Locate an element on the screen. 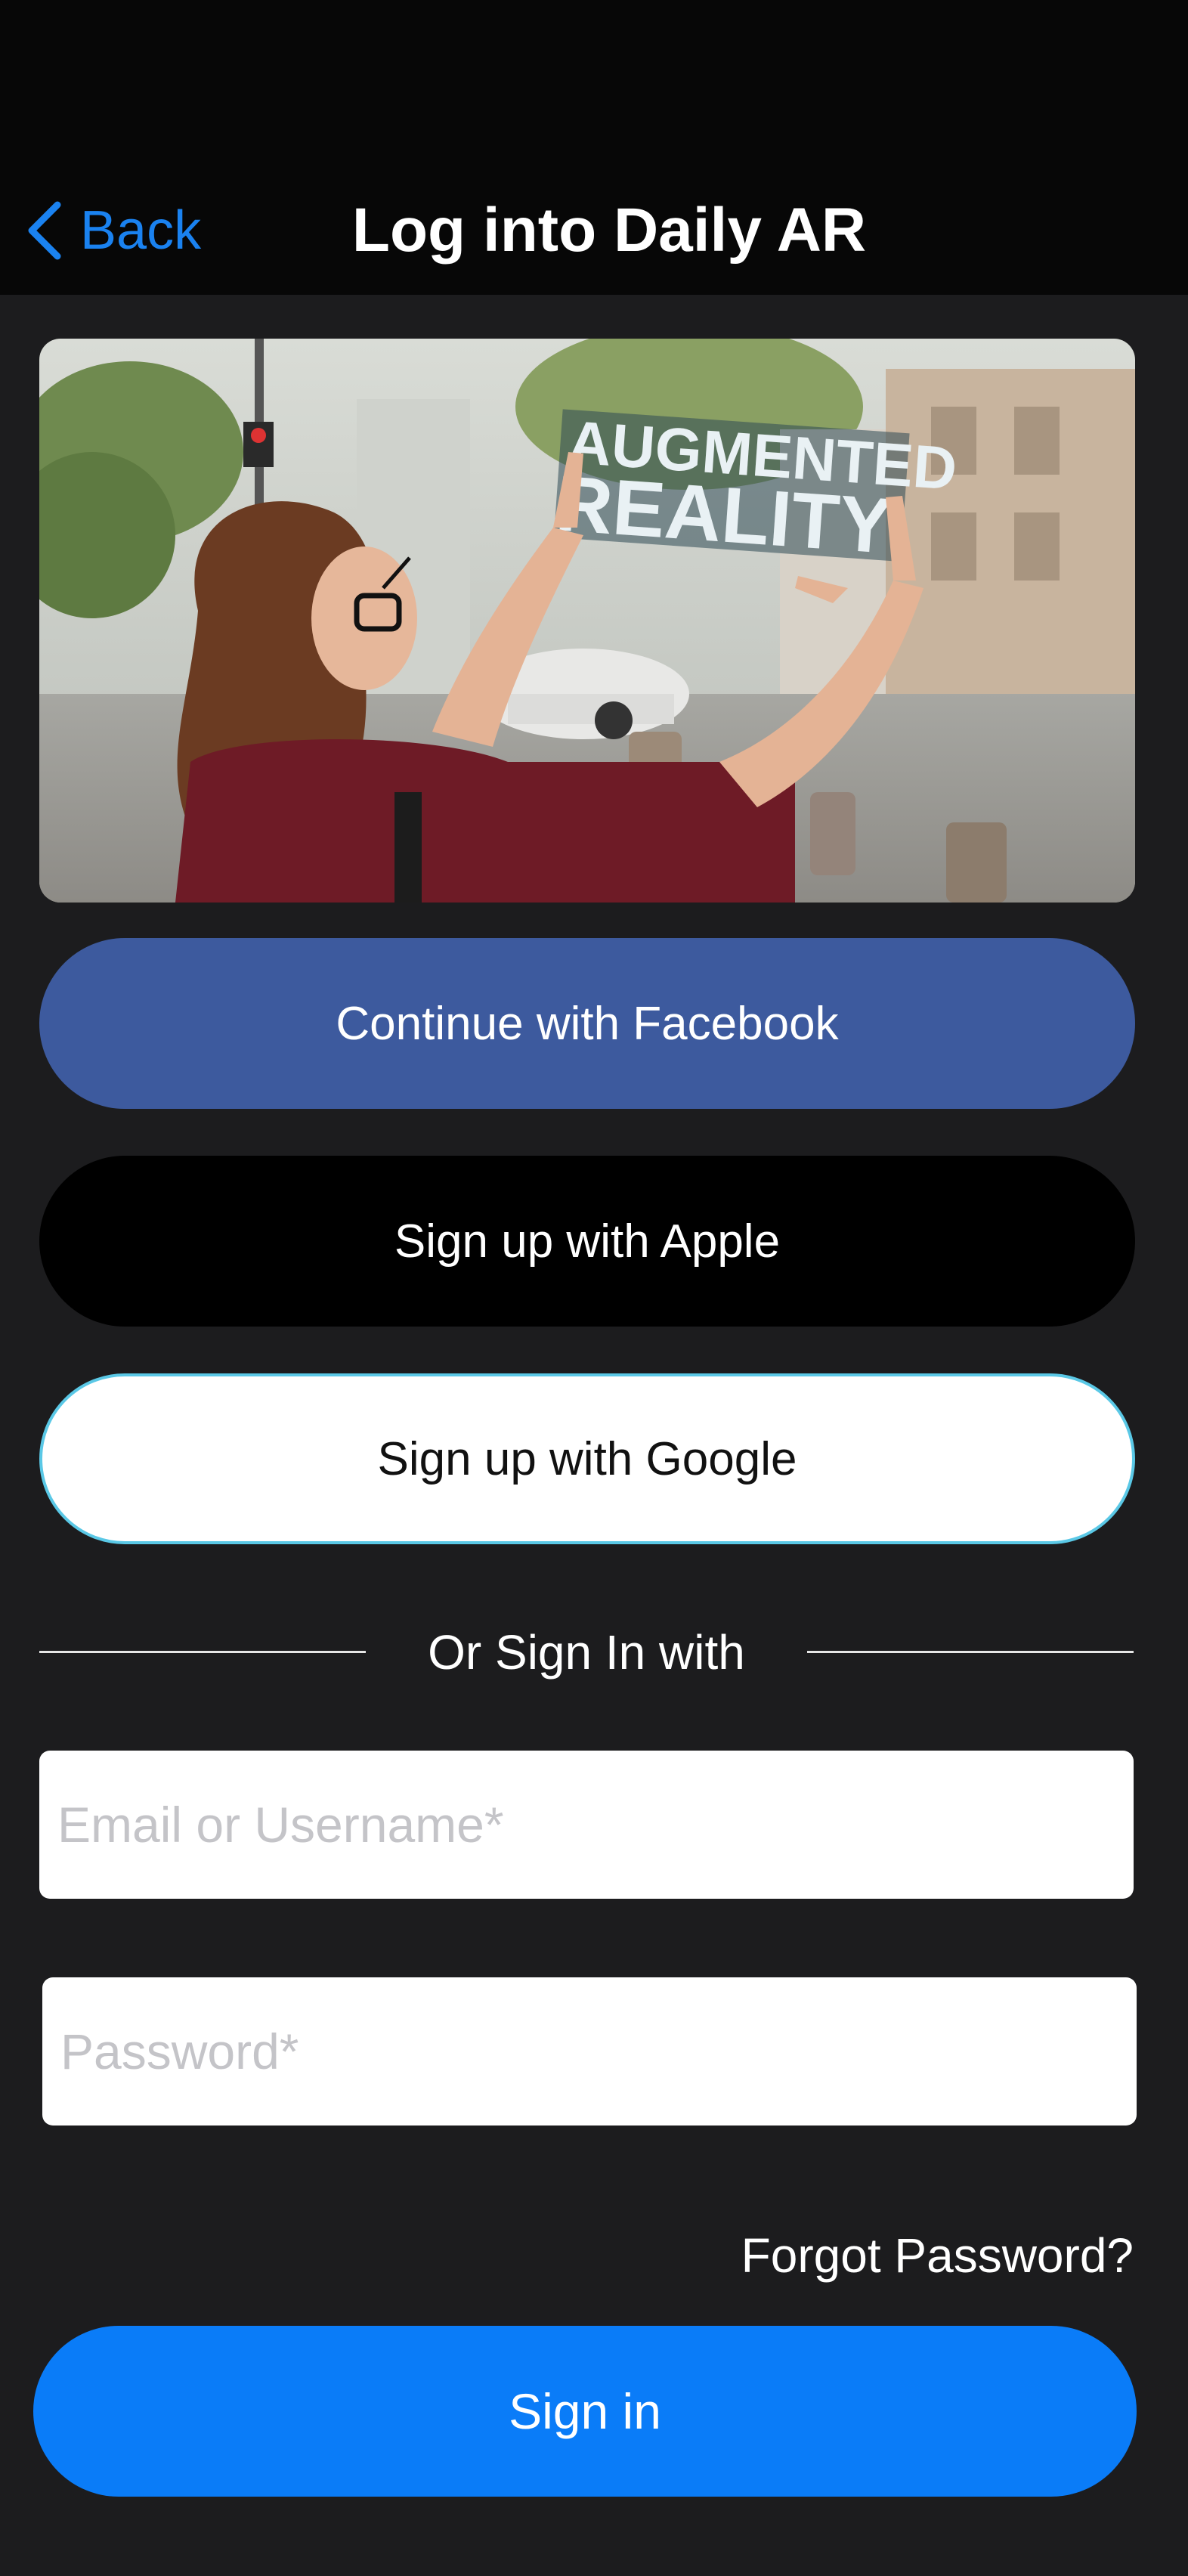 Image resolution: width=1188 pixels, height=2576 pixels. sign-up-with-apple-button: Sign up with Apple is located at coordinates (587, 1241).